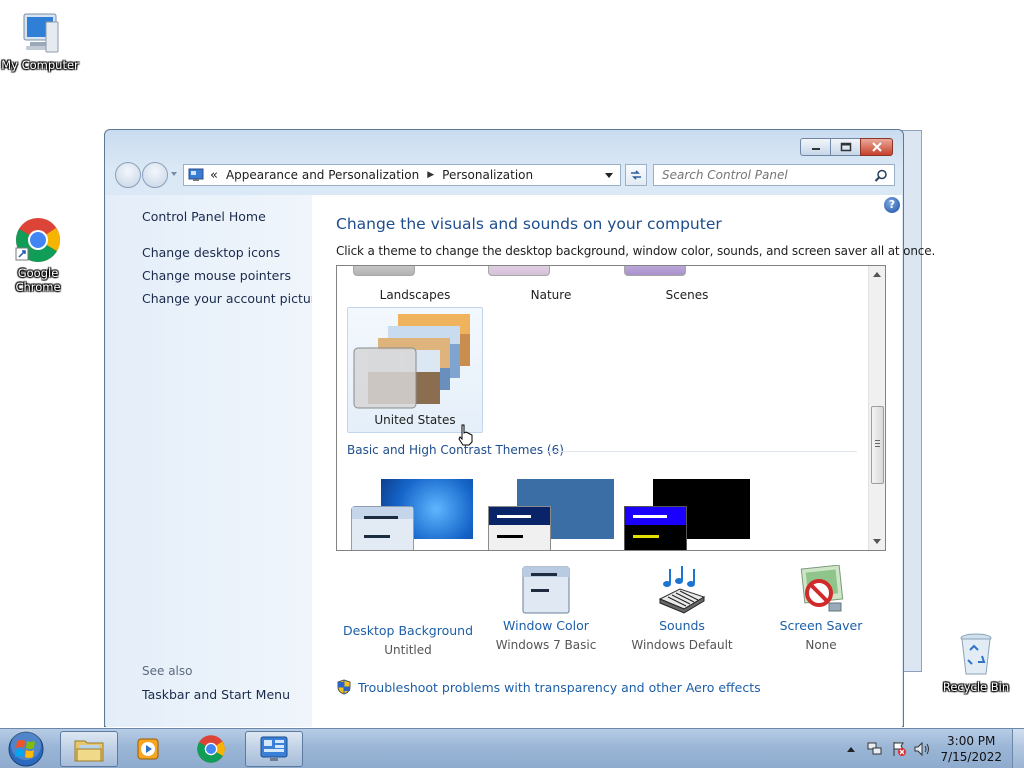 The width and height of the screenshot is (1024, 768). What do you see at coordinates (408, 630) in the screenshot?
I see `desktop-background-link: Desktop Background` at bounding box center [408, 630].